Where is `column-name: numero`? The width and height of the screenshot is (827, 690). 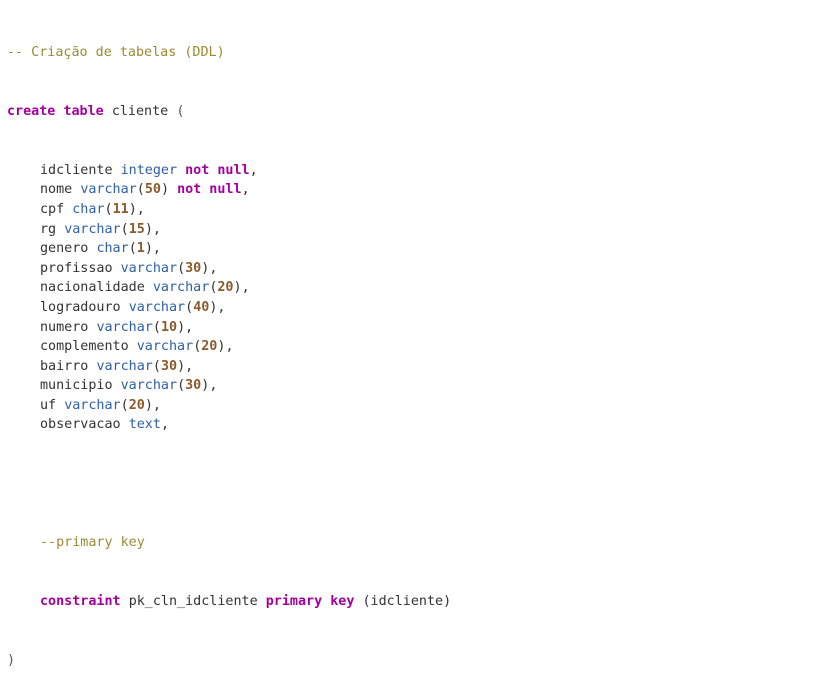 column-name: numero is located at coordinates (64, 327).